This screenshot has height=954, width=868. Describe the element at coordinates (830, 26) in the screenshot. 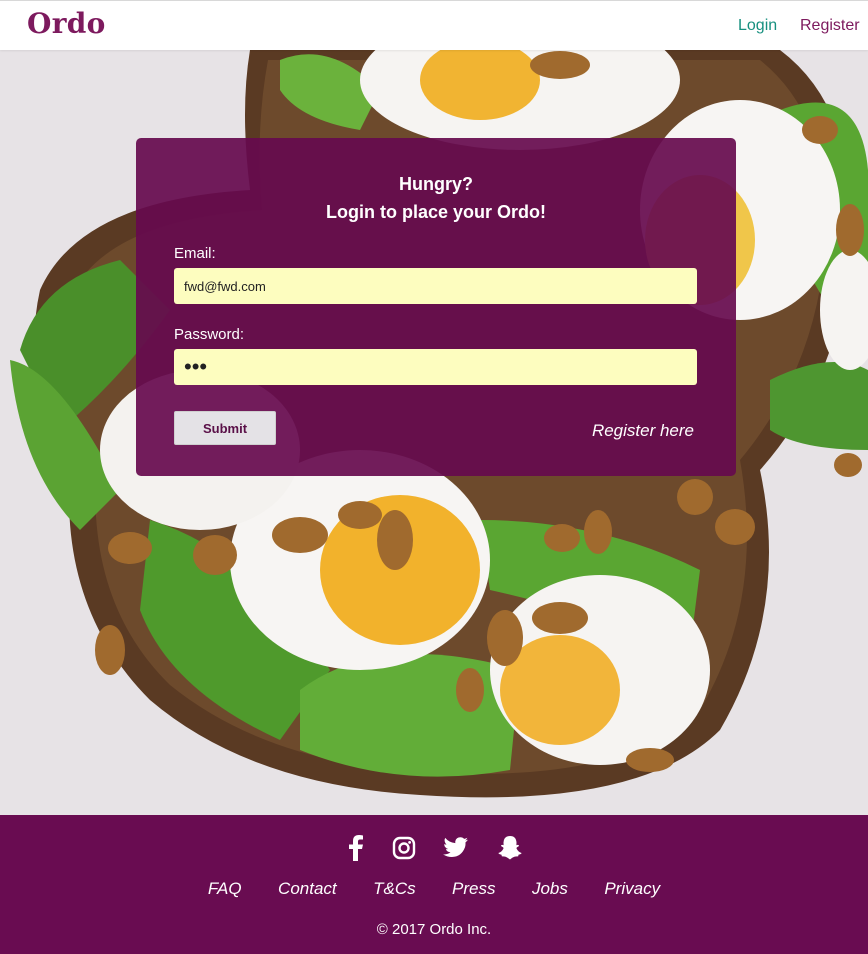

I see `nav-register-link: Register` at that location.